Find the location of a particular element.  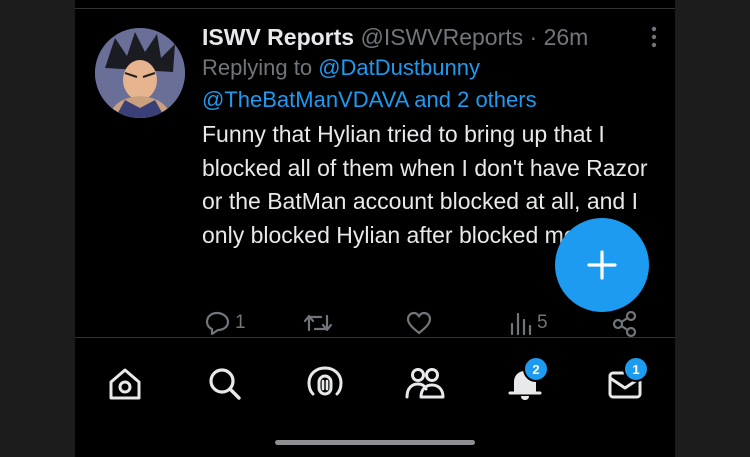

nav-communities is located at coordinates (425, 384).